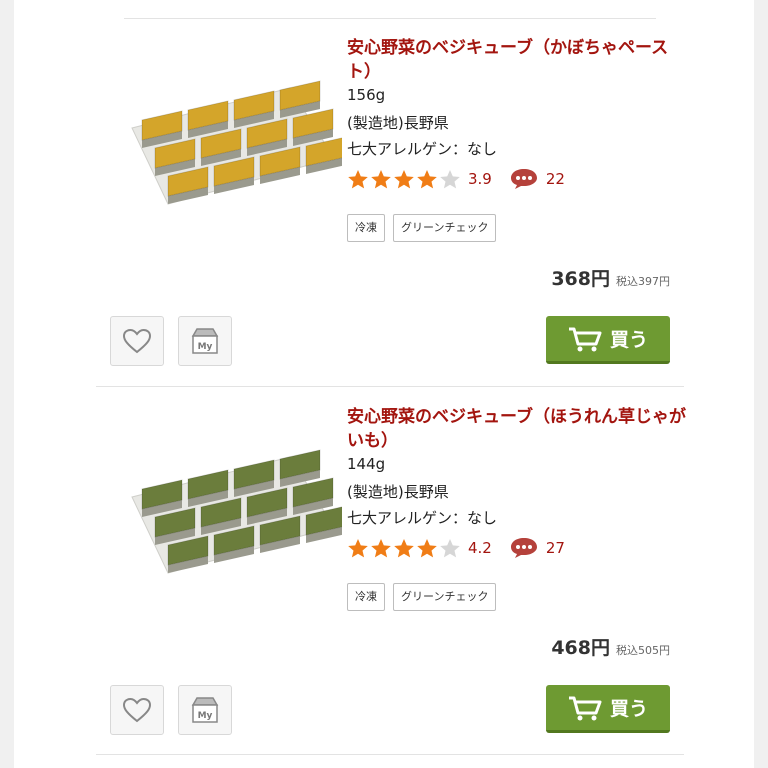  I want to click on review-count: 22, so click(555, 179).